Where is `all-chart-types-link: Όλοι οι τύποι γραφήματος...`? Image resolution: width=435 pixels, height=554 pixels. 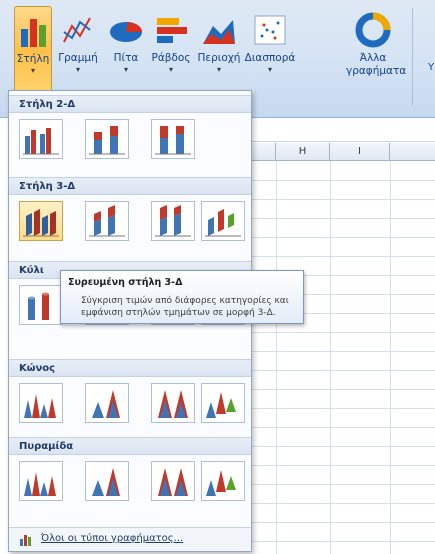 all-chart-types-link: Όλοι οι τύποι γραφήματος... is located at coordinates (130, 539).